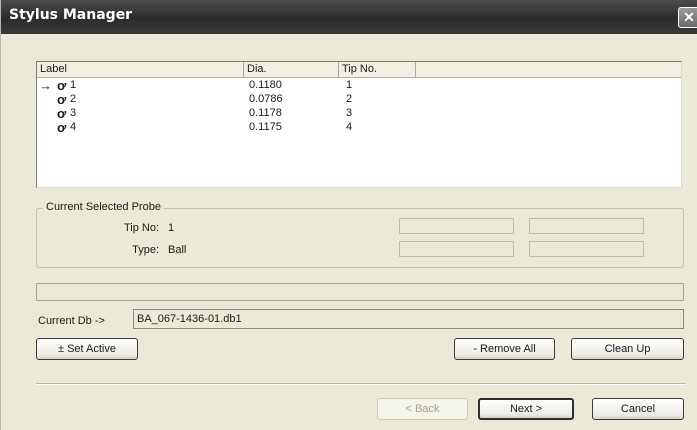  Describe the element at coordinates (359, 127) in the screenshot. I see `list-item: ơ 4 0.1175 4` at that location.